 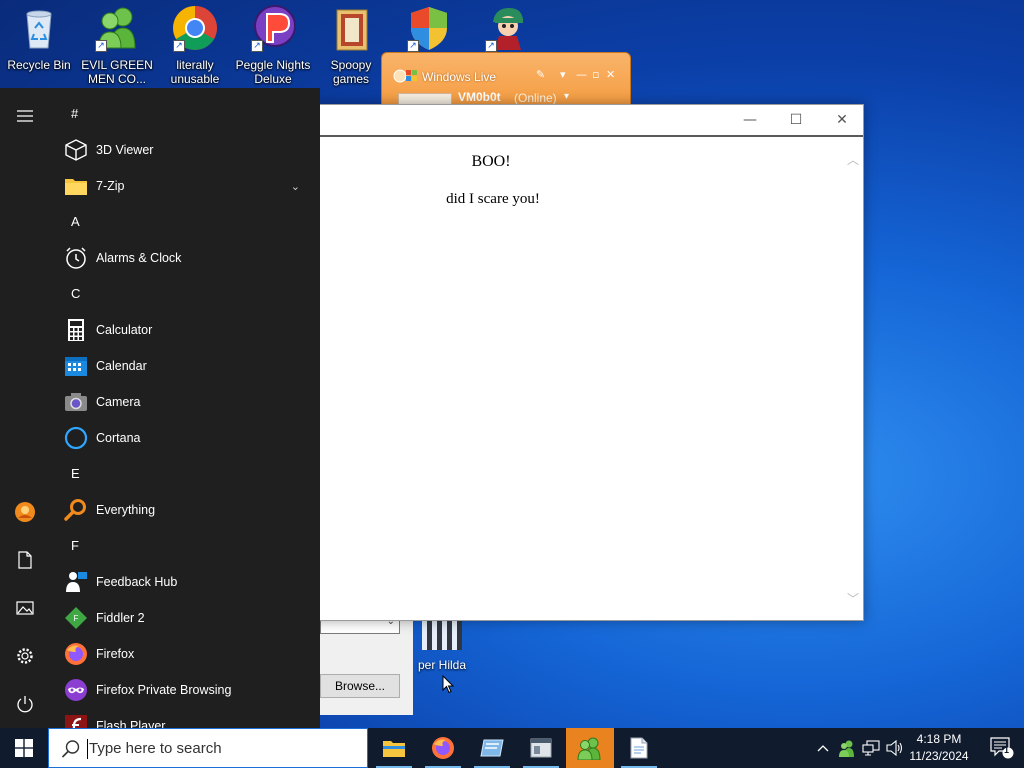 I want to click on taskbar-firefox, so click(x=443, y=748).